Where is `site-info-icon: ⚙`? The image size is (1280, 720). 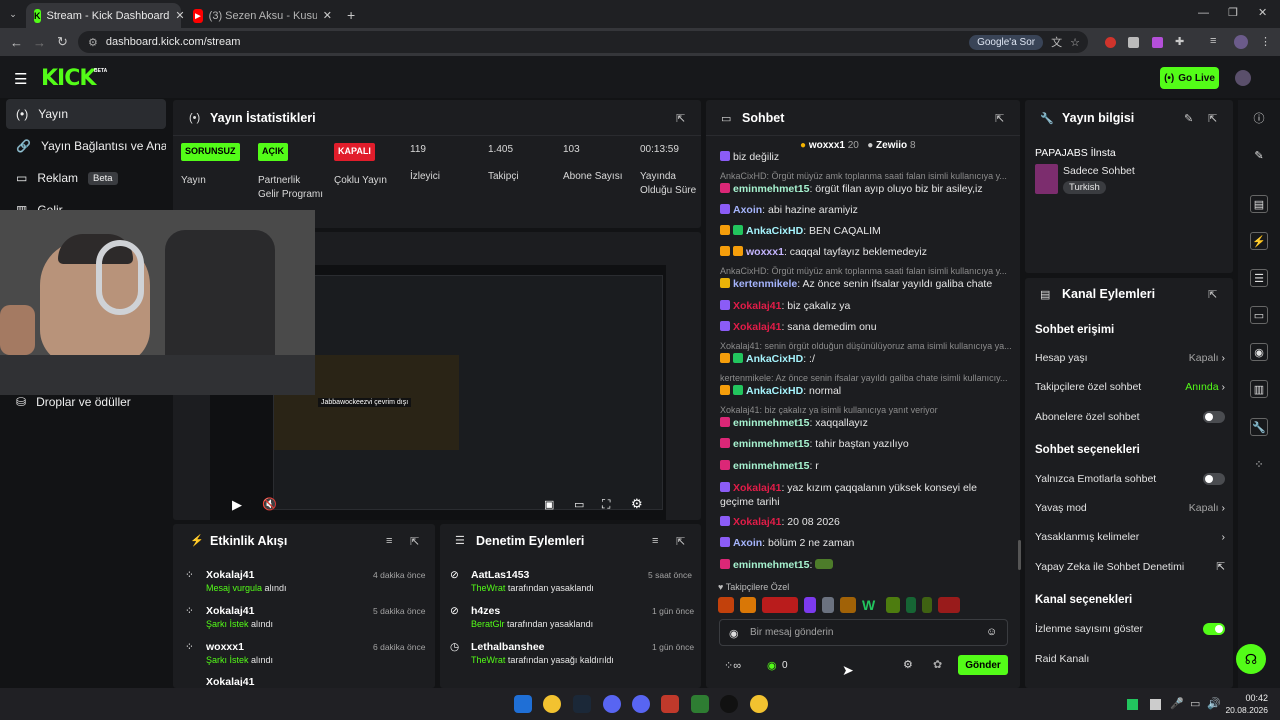
site-info-icon: ⚙ is located at coordinates (93, 42).